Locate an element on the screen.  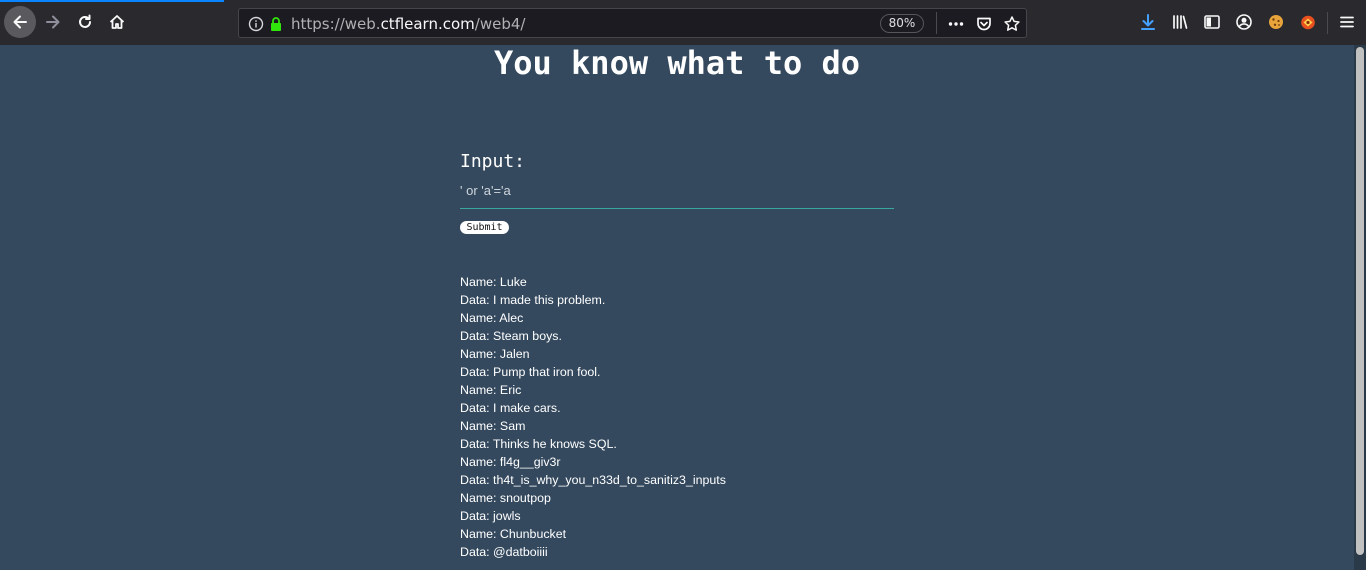
reload-button is located at coordinates (85, 22).